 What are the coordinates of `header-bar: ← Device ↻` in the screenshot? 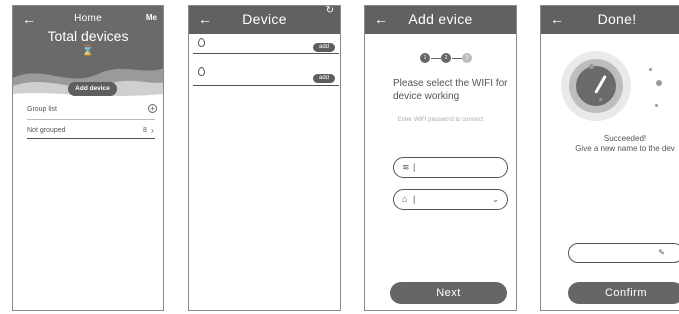 It's located at (264, 20).